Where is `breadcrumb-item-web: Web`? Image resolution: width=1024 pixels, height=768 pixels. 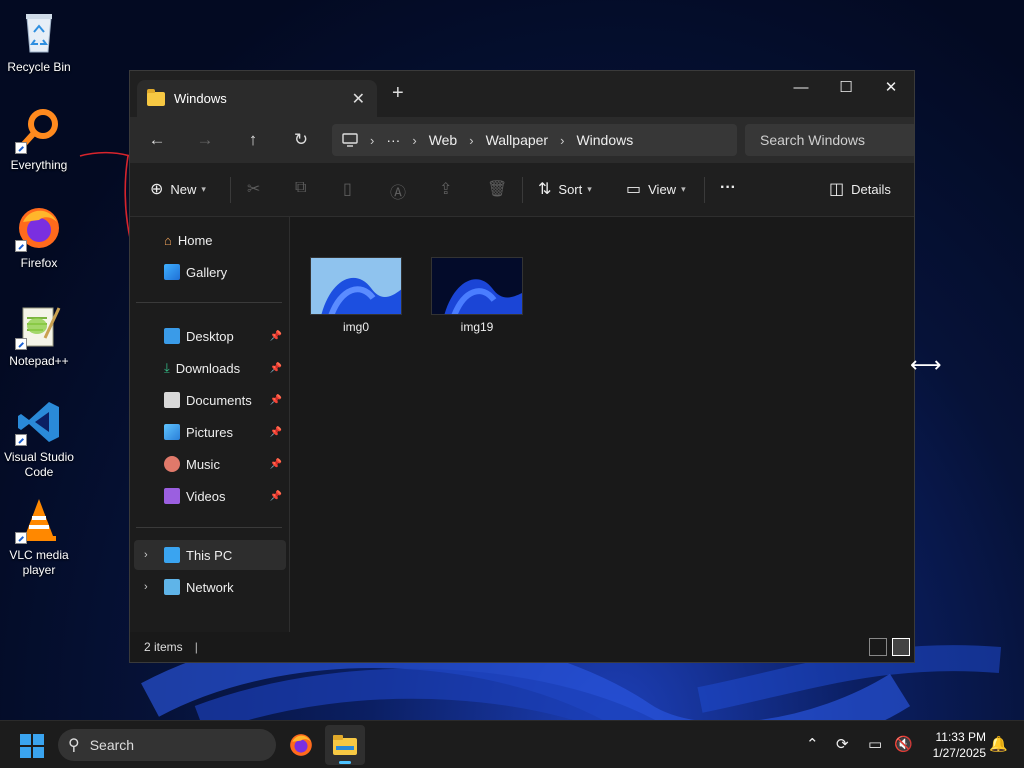 breadcrumb-item-web: Web is located at coordinates (443, 140).